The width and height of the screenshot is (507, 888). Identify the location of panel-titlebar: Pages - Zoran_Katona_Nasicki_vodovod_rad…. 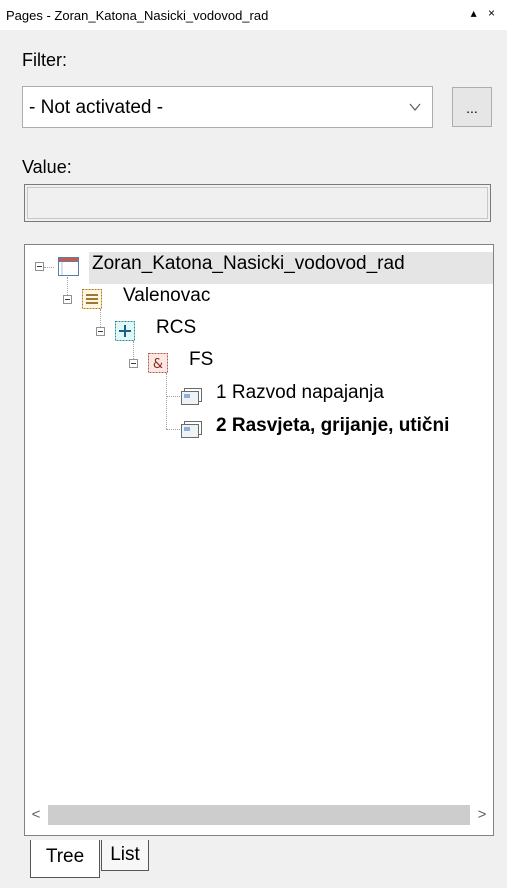
(253, 15).